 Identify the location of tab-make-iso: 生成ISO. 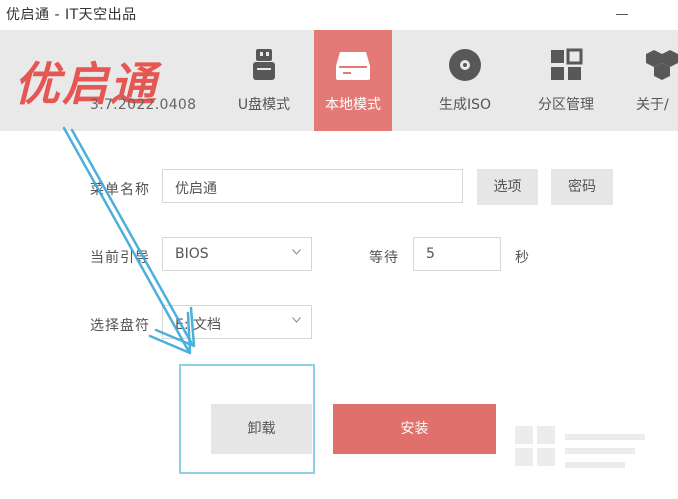
(465, 80).